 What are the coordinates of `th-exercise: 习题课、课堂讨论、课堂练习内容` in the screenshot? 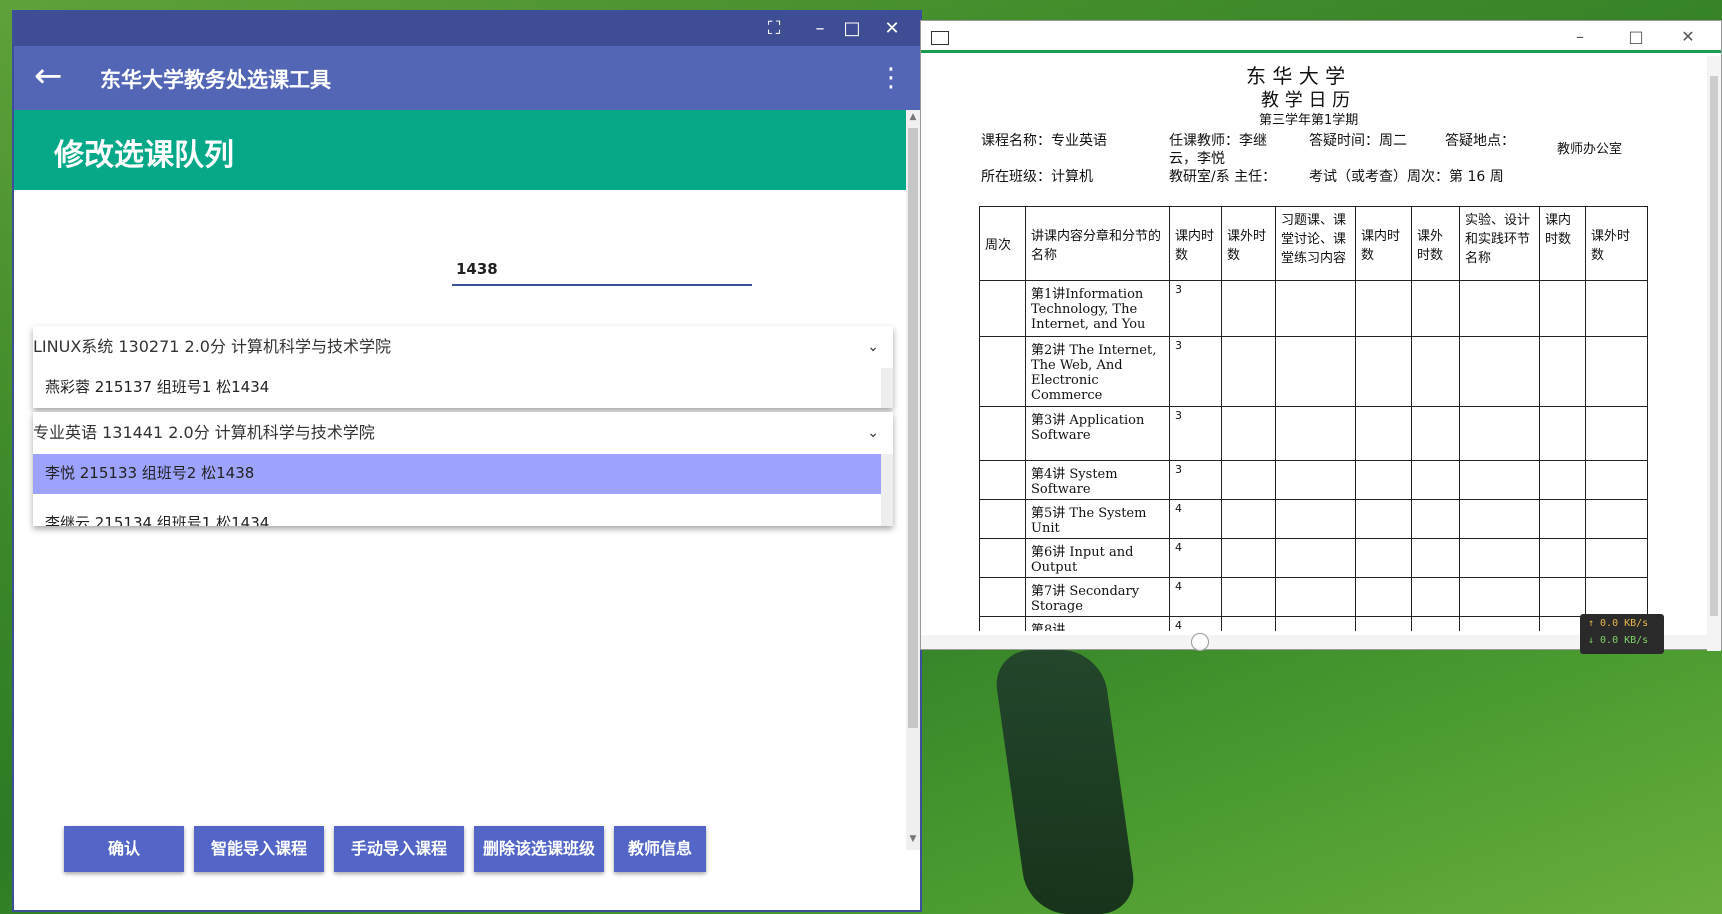 It's located at (1315, 243).